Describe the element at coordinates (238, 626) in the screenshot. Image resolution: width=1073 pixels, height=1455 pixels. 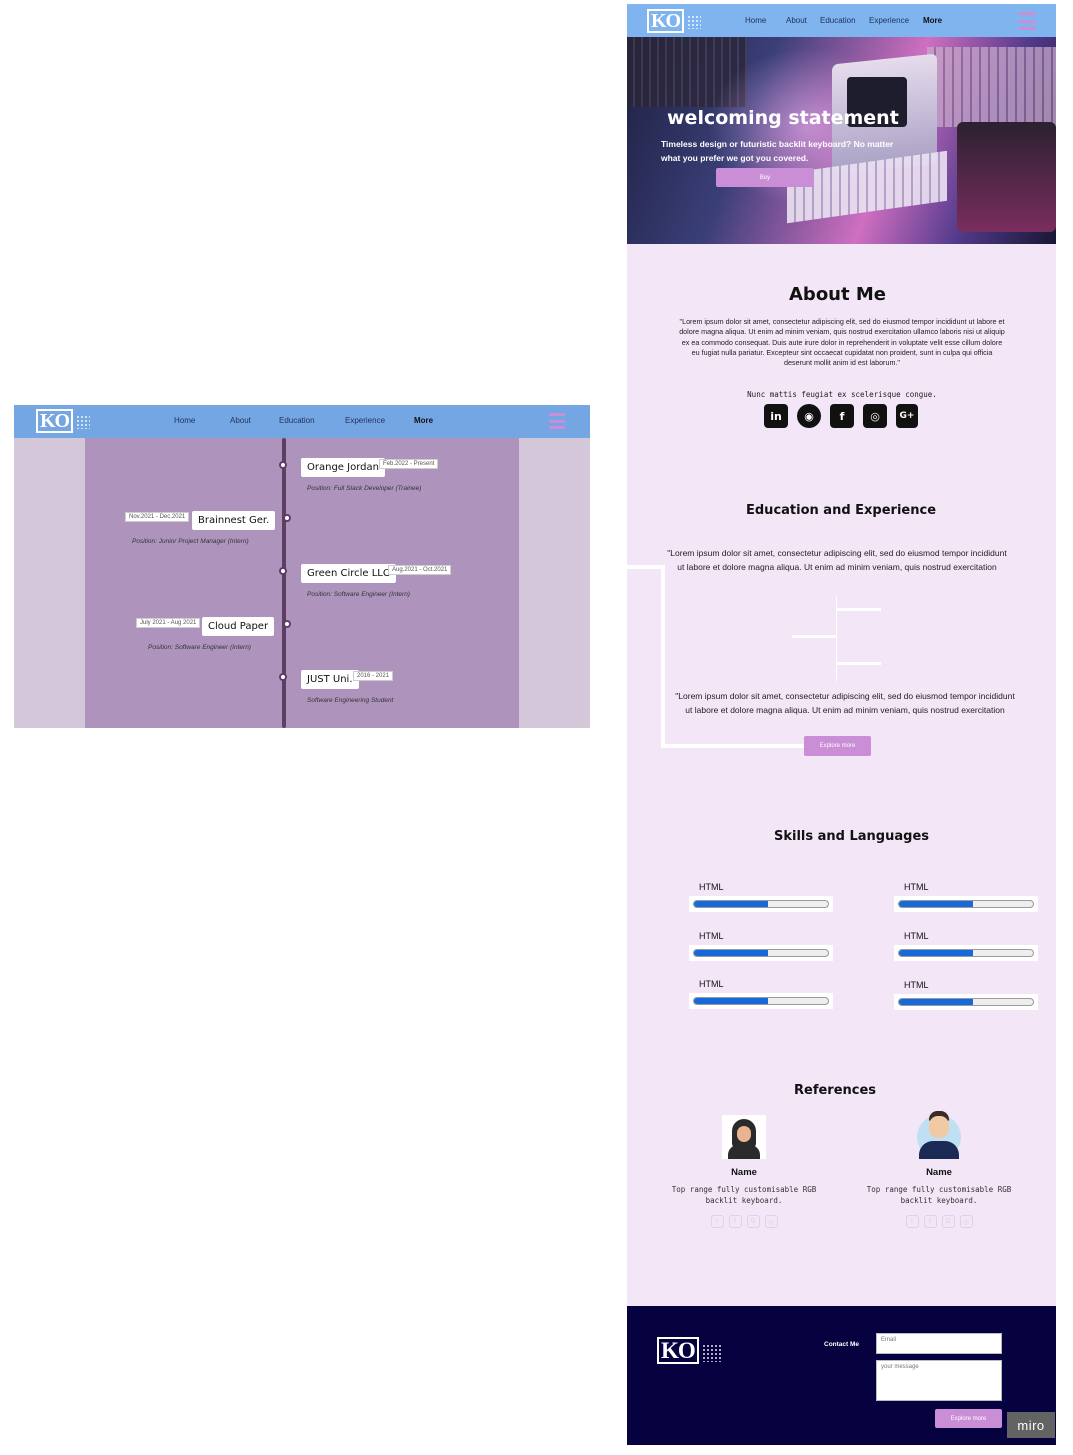
I see `timeline-title: Cloud Paper` at that location.